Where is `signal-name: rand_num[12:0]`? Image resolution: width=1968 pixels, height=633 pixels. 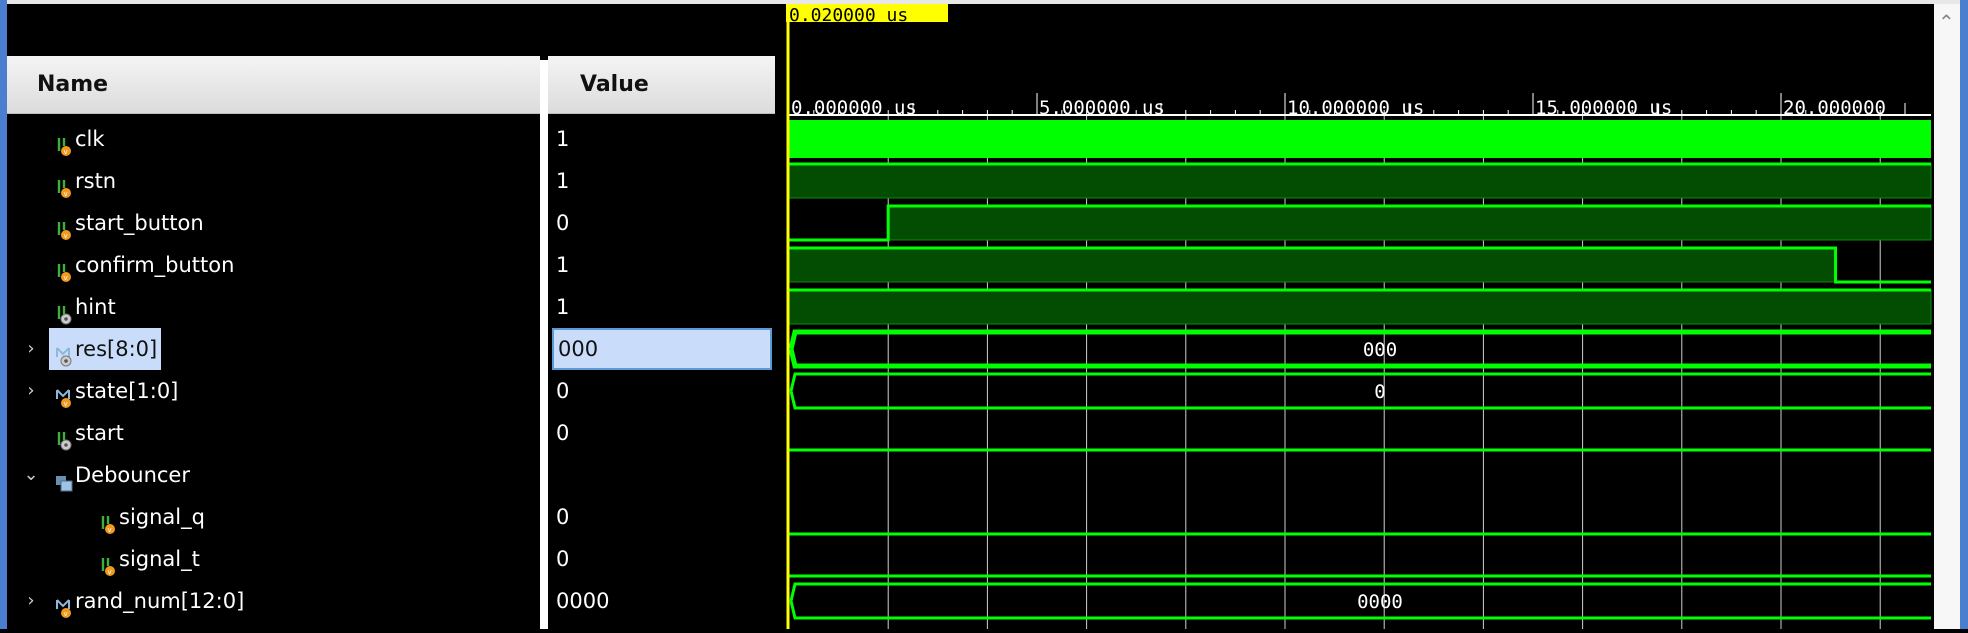 signal-name: rand_num[12:0] is located at coordinates (160, 601).